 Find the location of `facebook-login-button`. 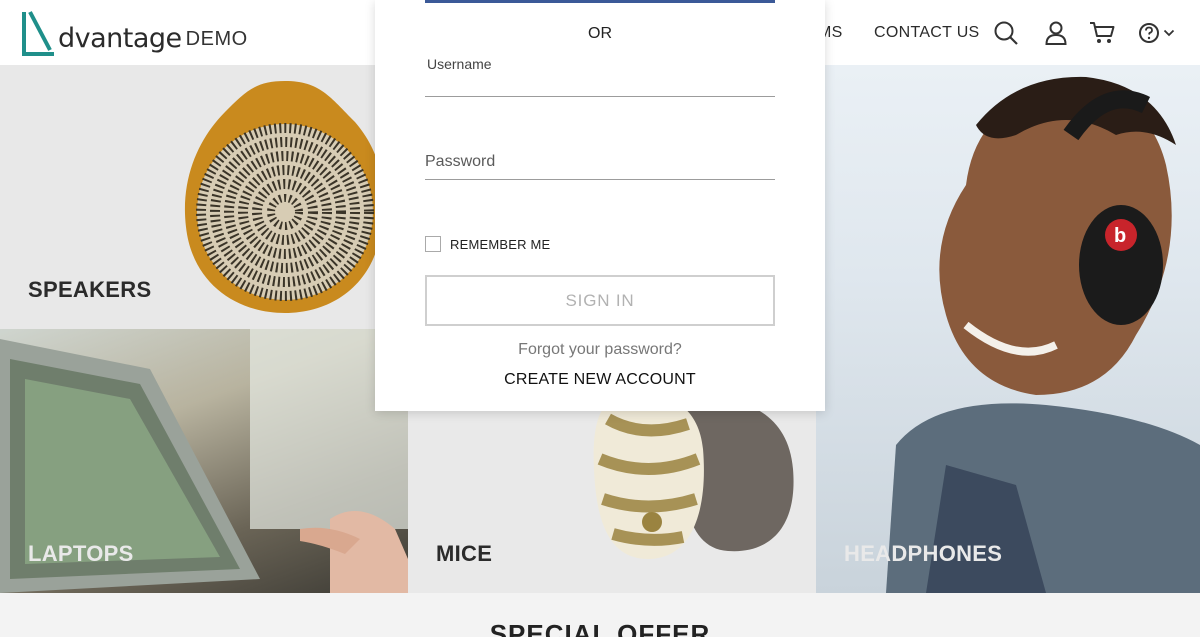

facebook-login-button is located at coordinates (600, 1).